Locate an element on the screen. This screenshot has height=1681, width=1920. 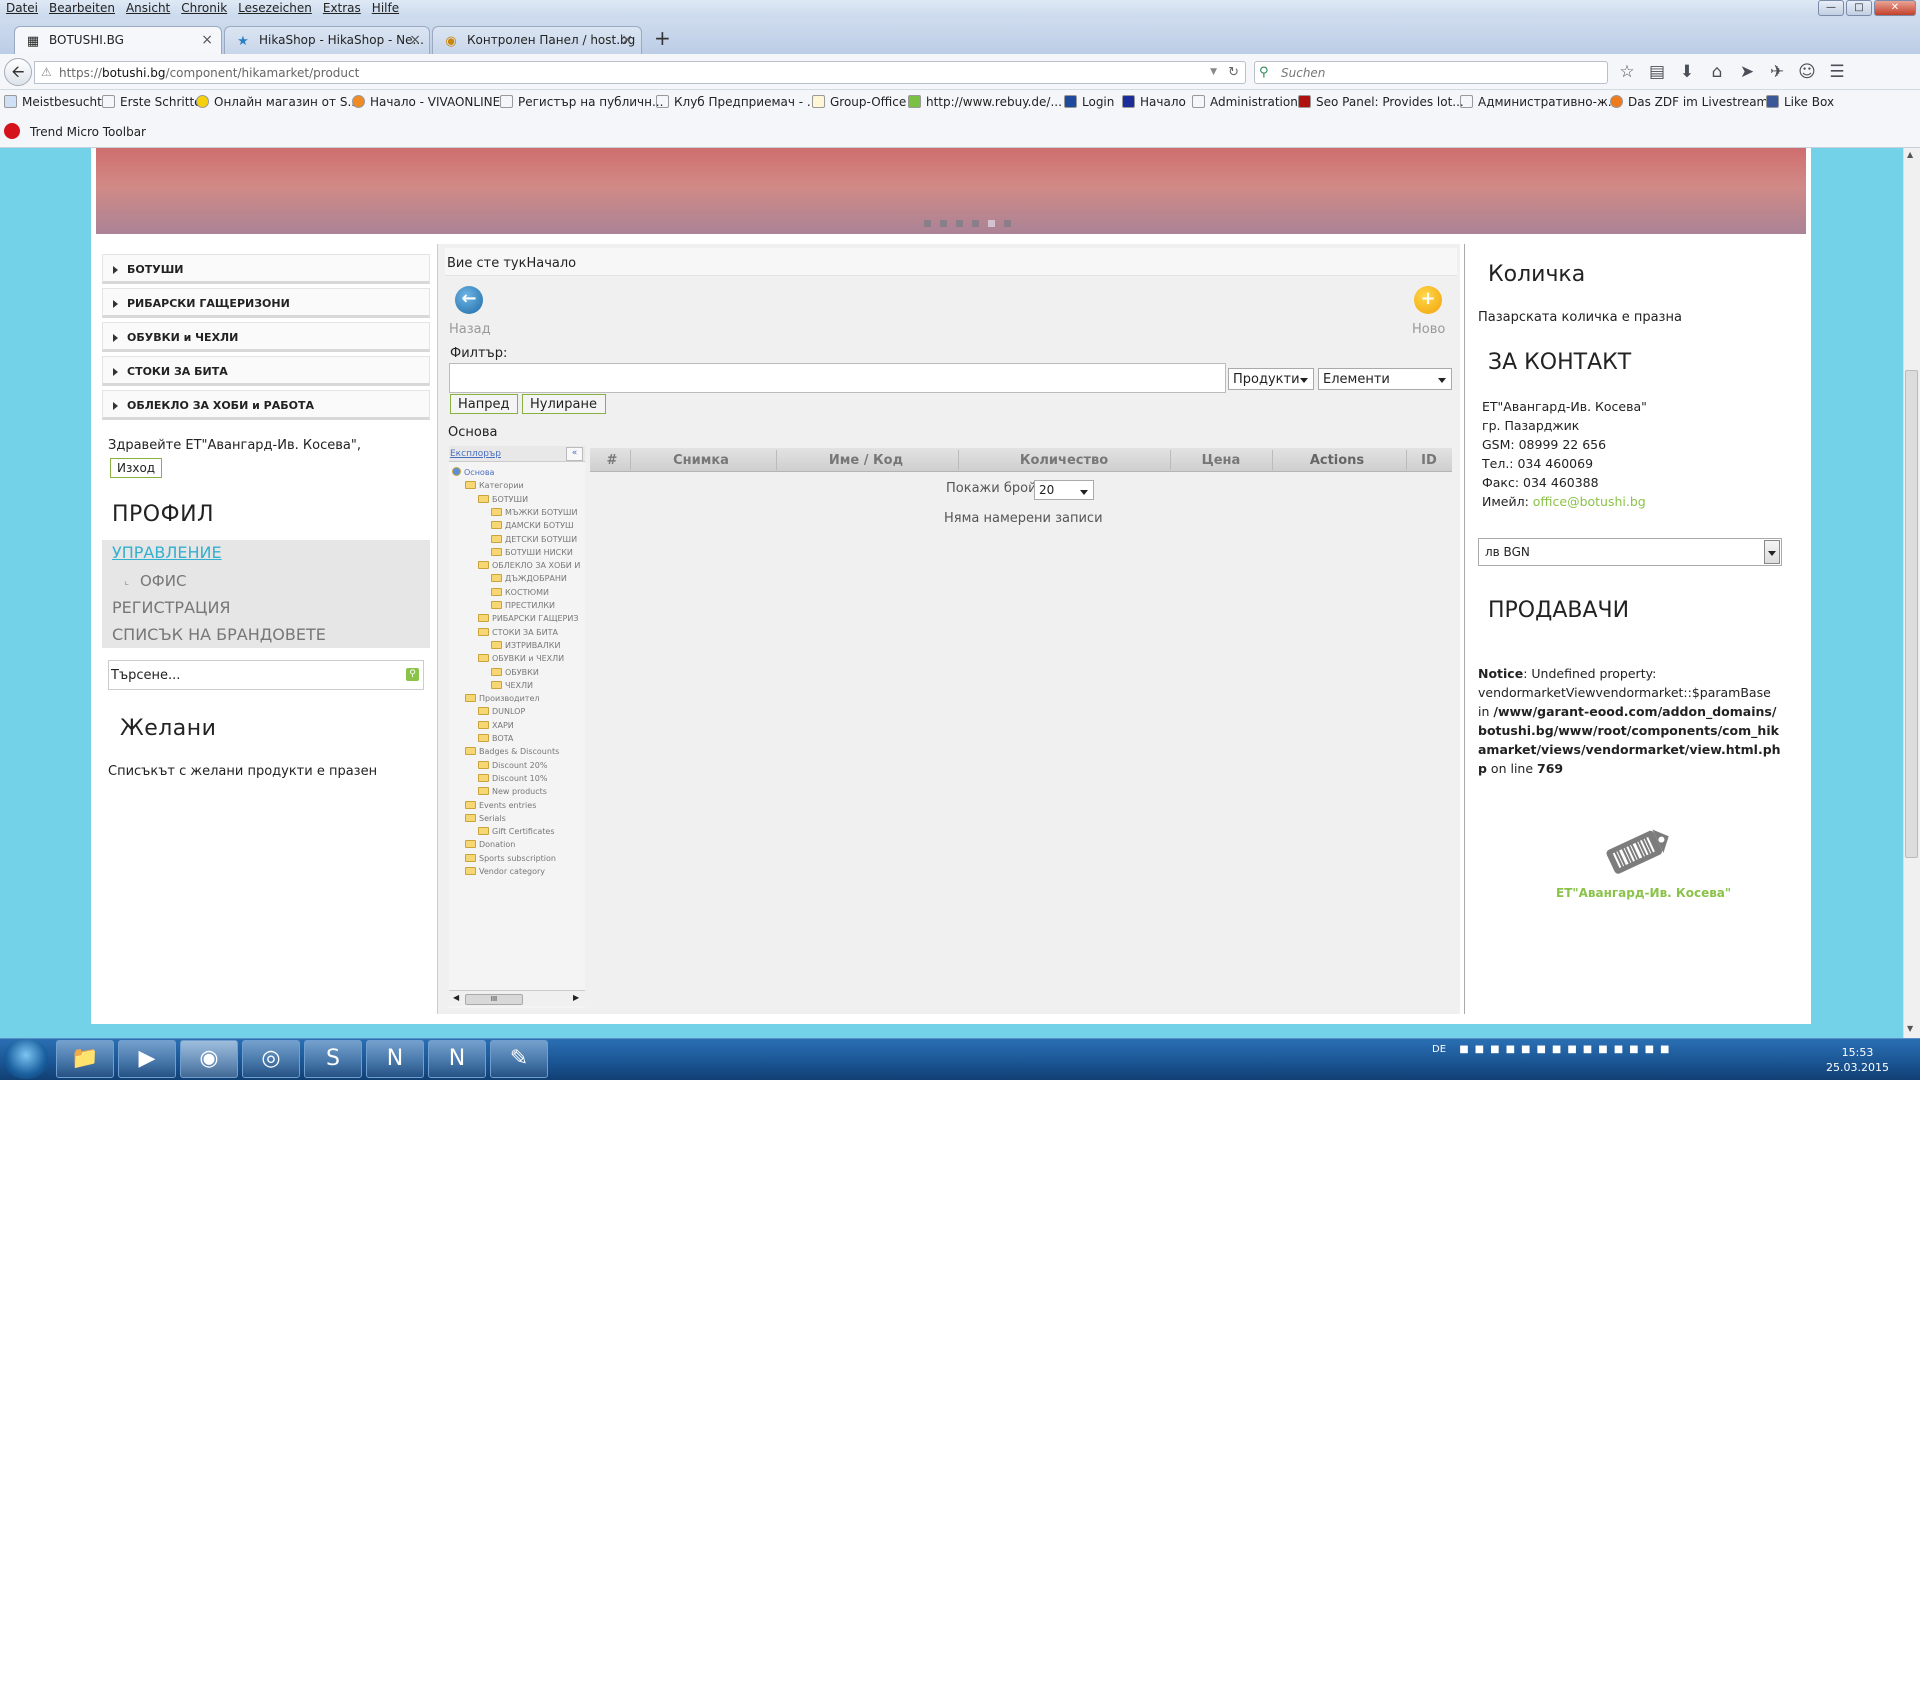
bookmark-item: Administration is located at coordinates (1245, 102).